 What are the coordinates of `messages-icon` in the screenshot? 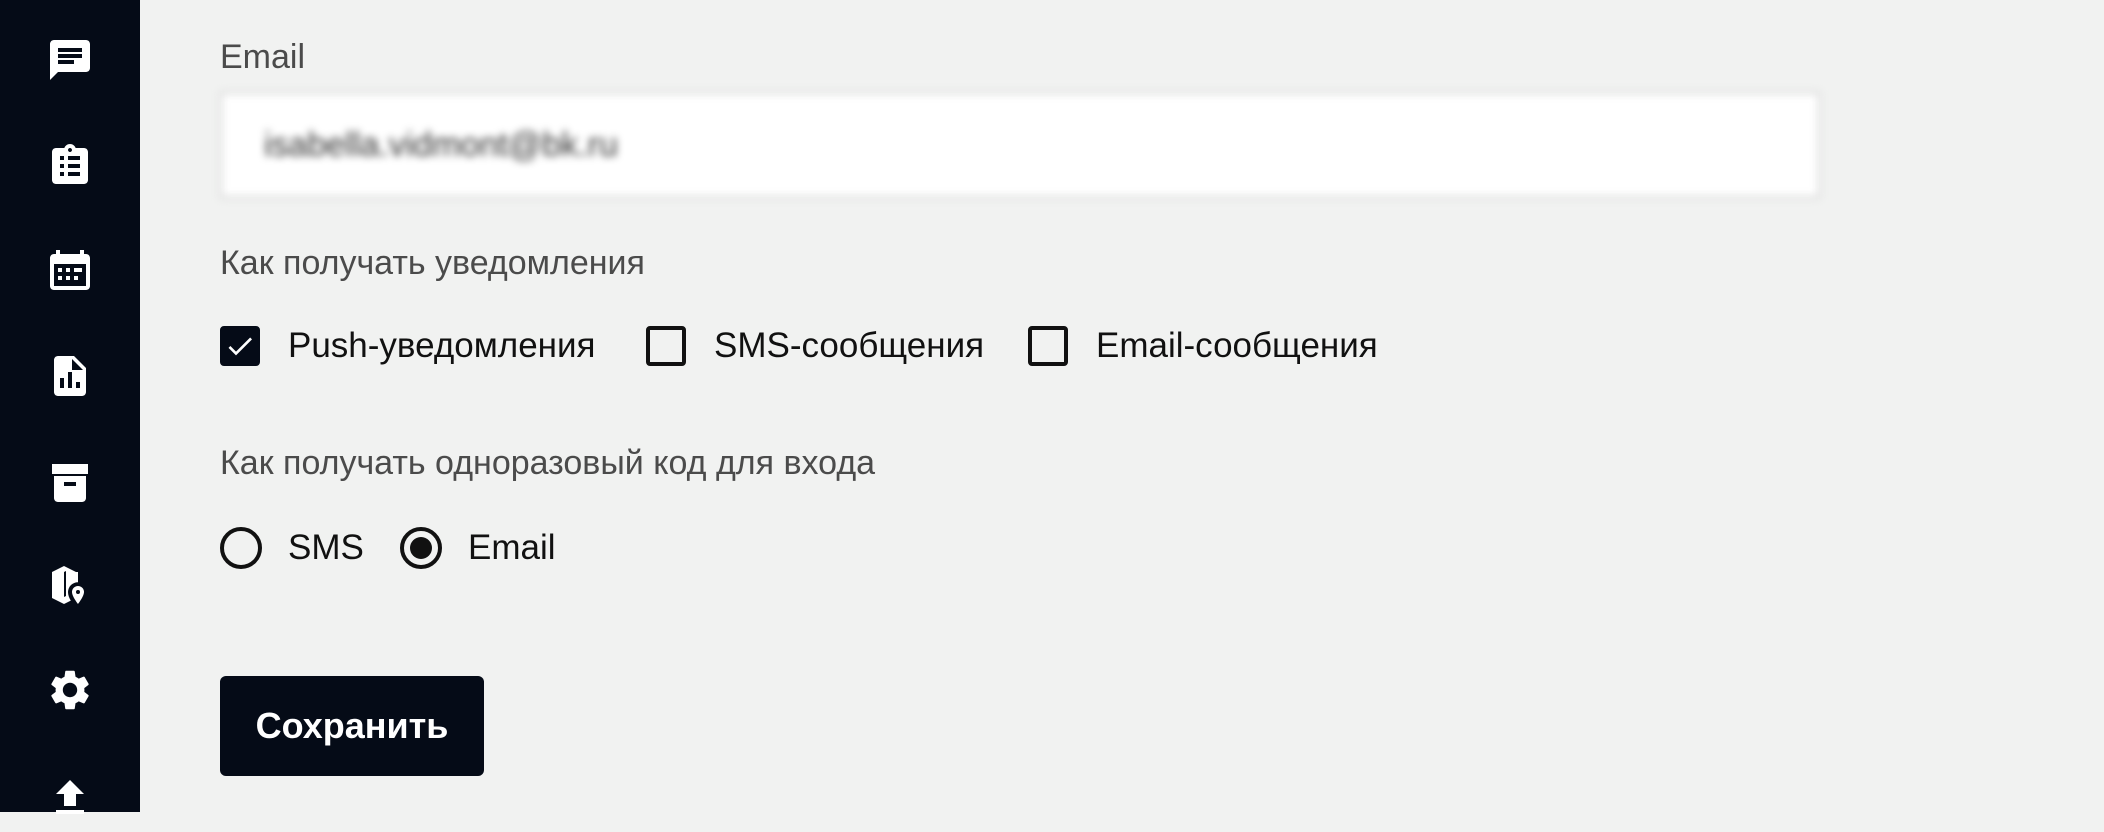 It's located at (70, 60).